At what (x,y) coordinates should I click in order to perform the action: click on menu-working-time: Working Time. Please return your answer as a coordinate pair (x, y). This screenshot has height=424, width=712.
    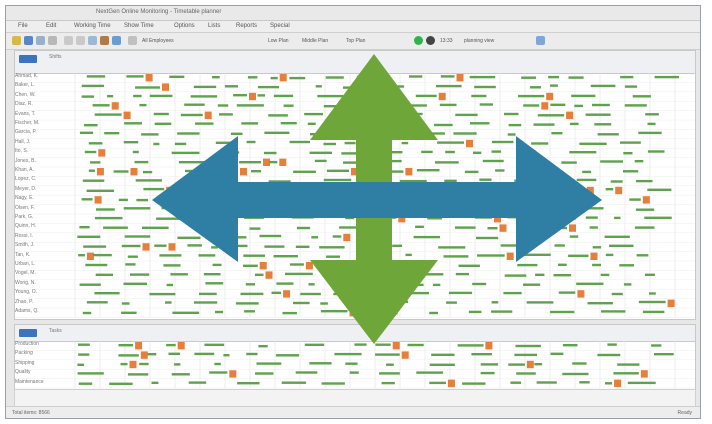
    Looking at the image, I should click on (92, 26).